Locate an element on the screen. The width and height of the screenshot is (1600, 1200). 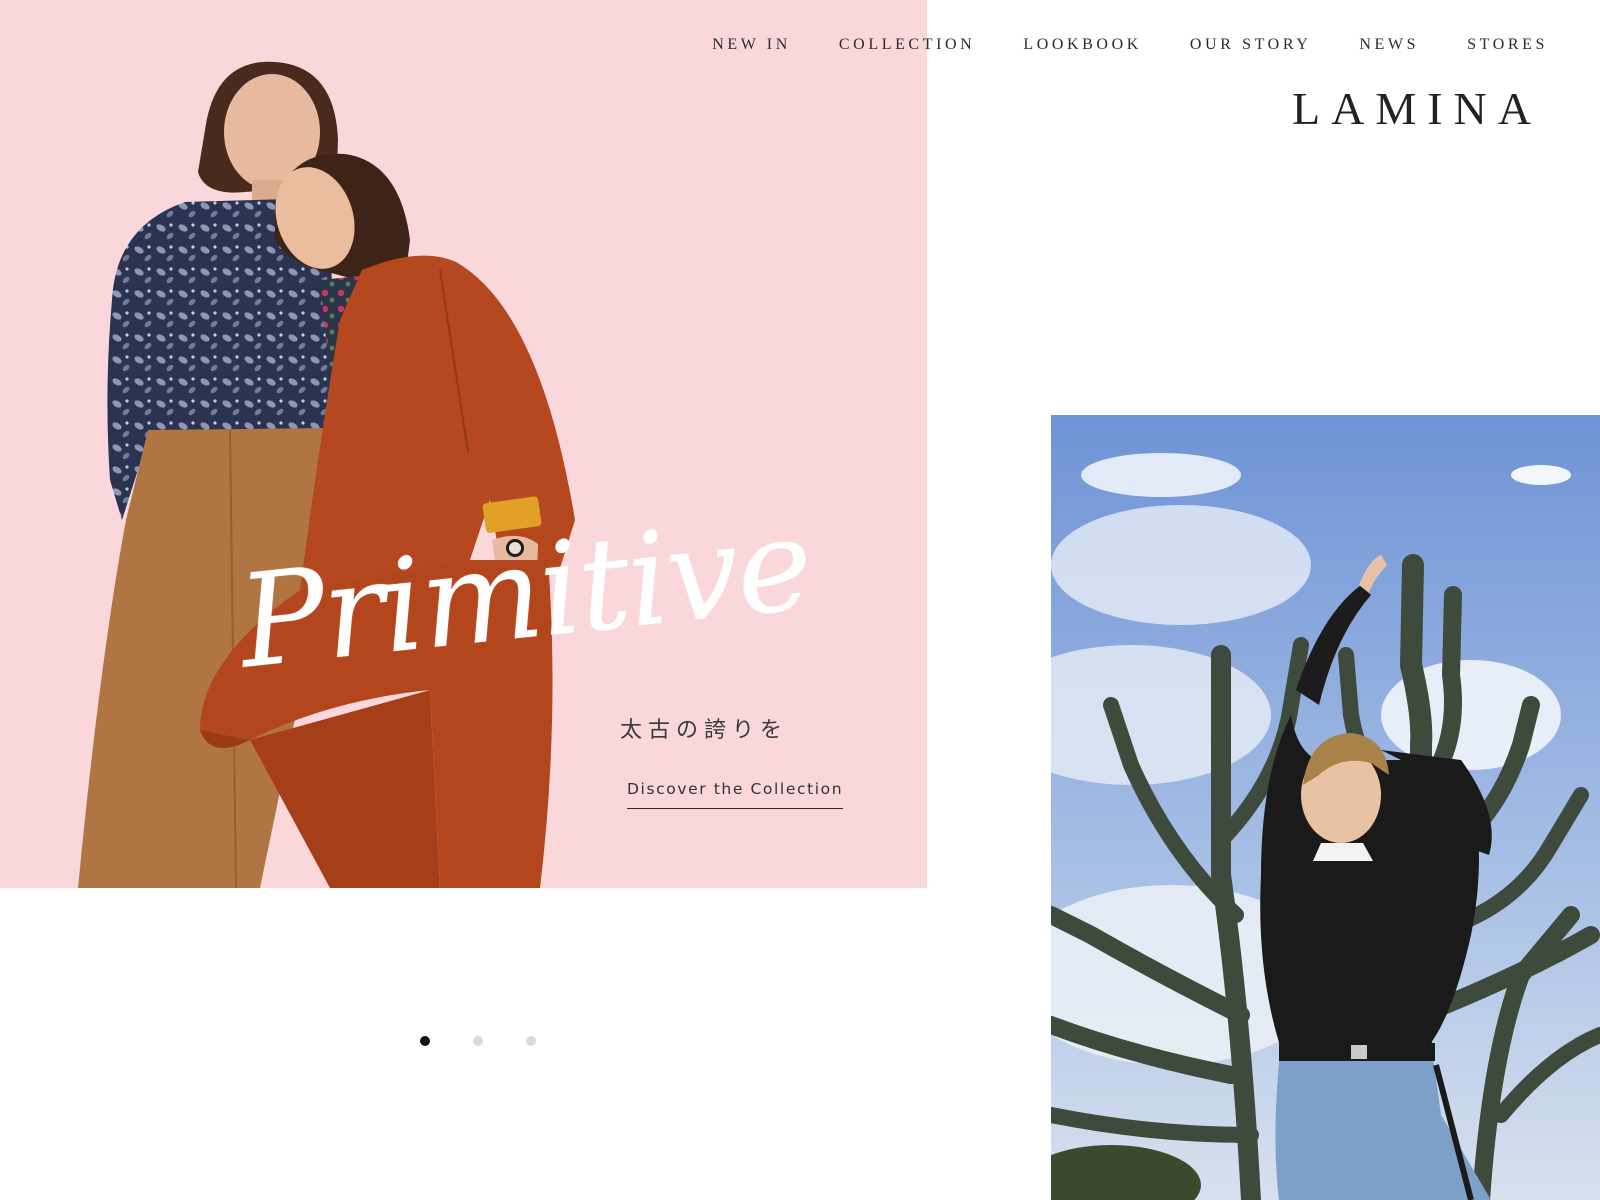
carousel-dots is located at coordinates (478, 1041).